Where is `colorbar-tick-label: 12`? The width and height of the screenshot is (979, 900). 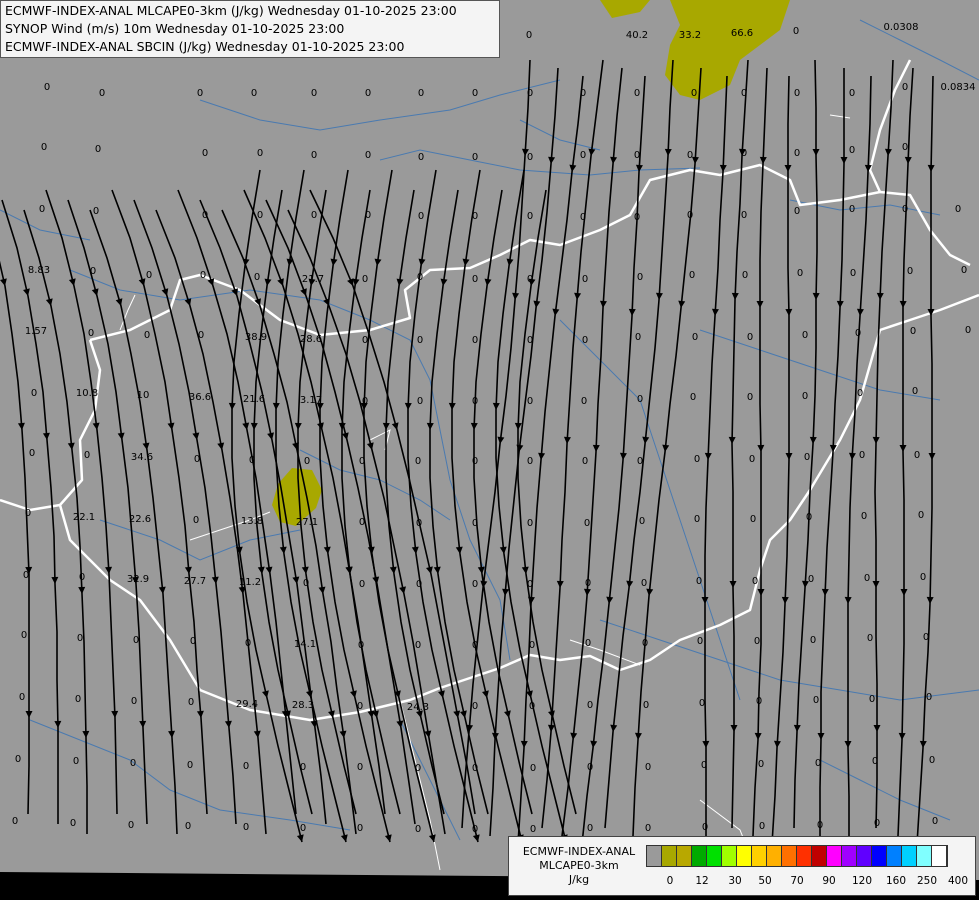
colorbar-tick-label: 12 is located at coordinates (702, 881).